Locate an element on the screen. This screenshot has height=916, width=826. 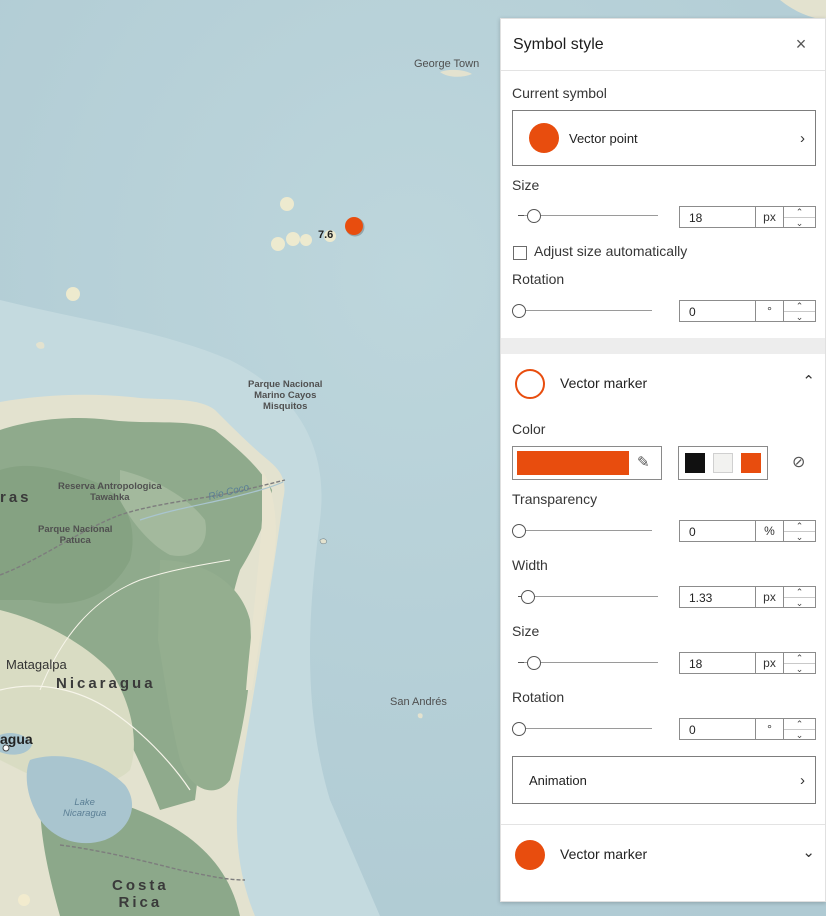
color-picker-button: ✎ is located at coordinates (587, 463).